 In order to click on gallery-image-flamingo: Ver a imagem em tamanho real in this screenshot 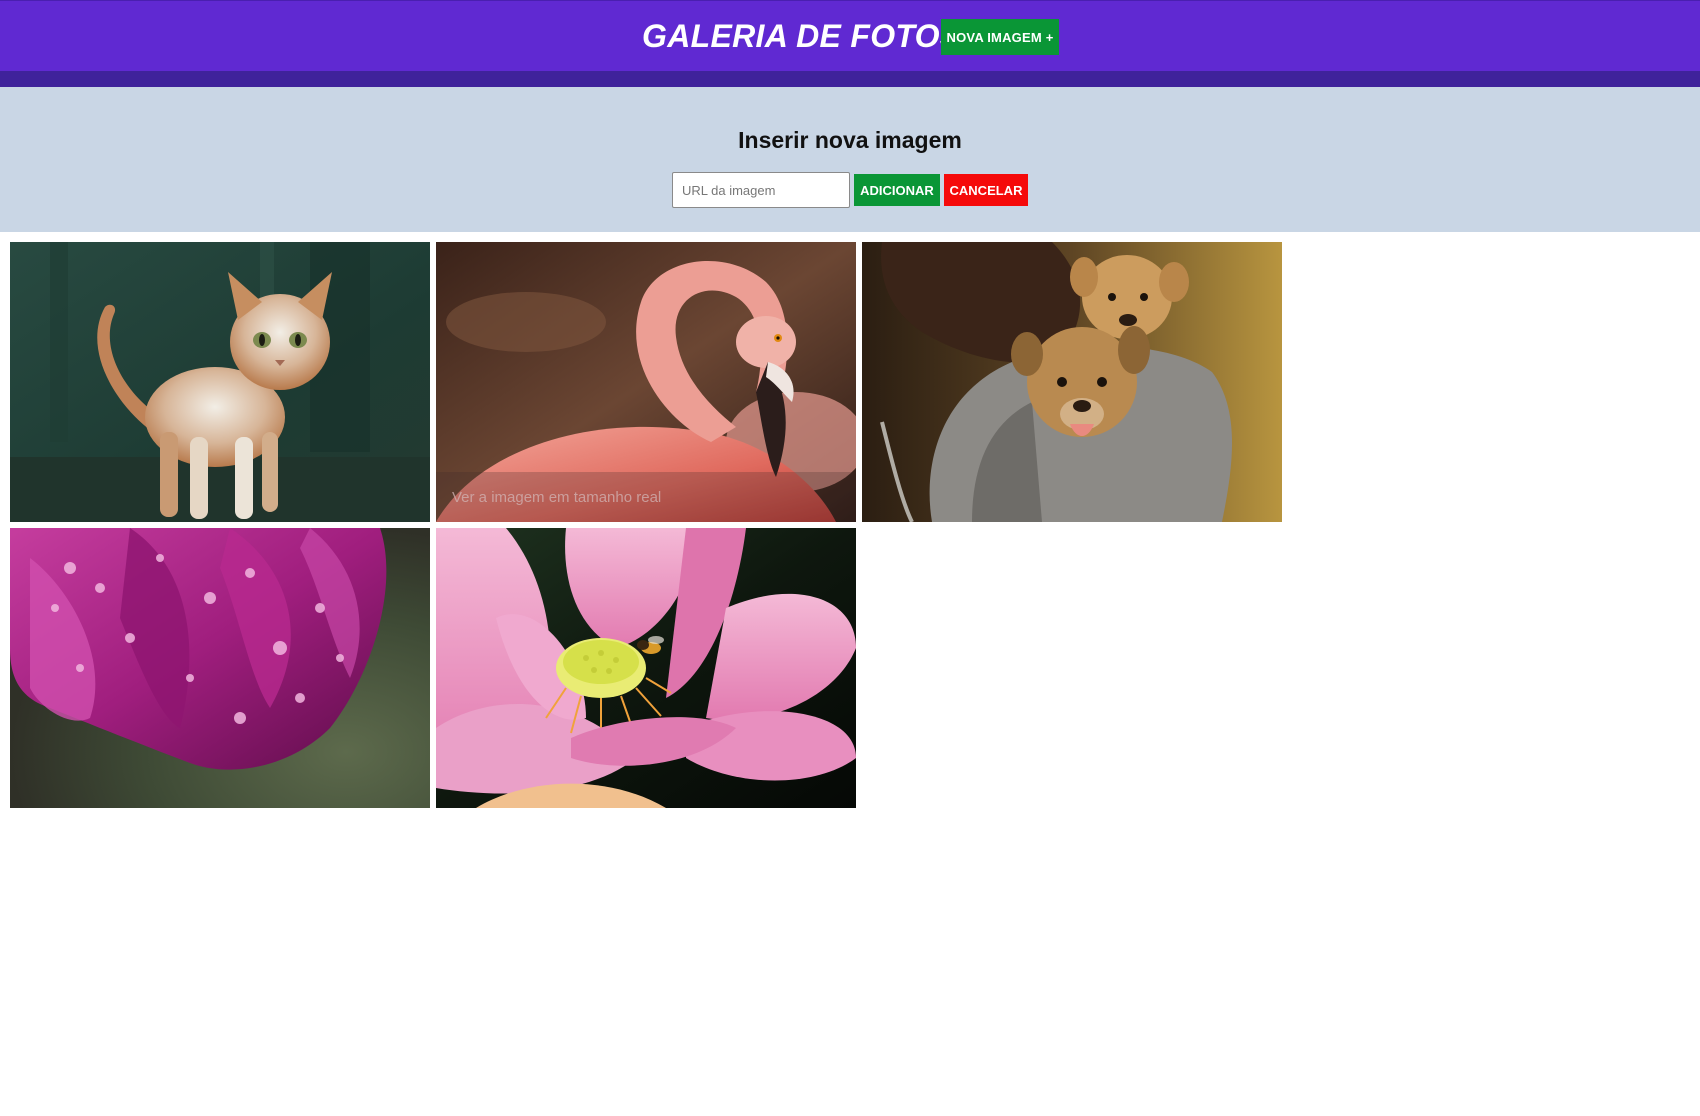, I will do `click(646, 382)`.